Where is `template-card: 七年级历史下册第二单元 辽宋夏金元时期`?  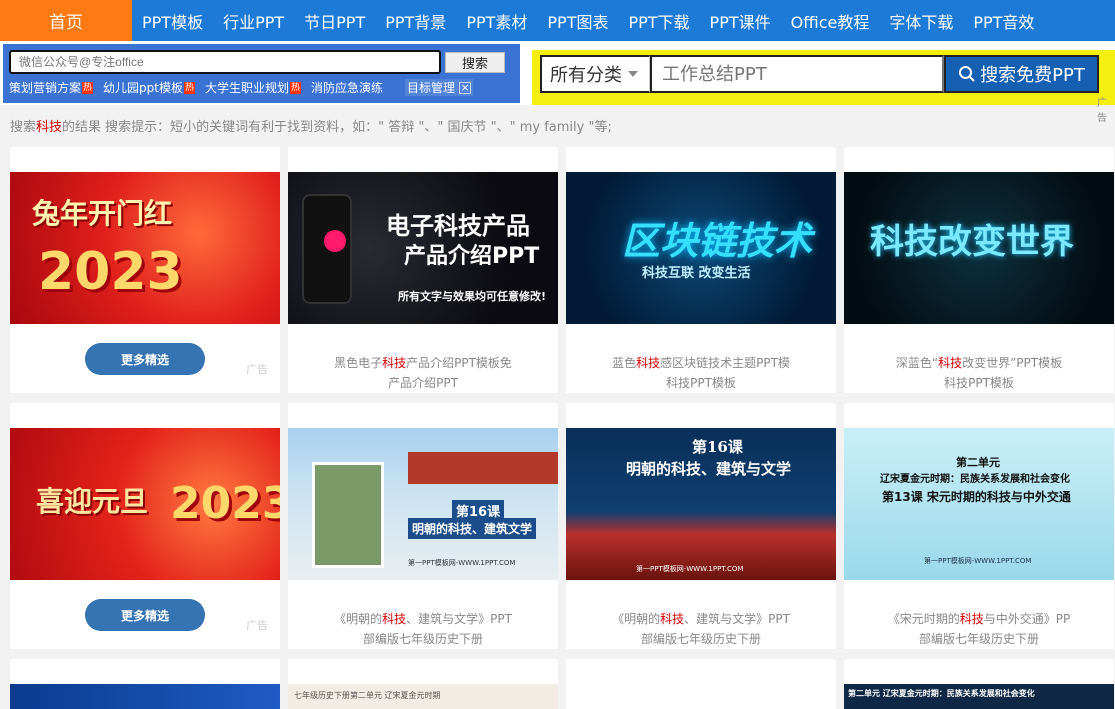 template-card: 七年级历史下册第二单元 辽宋夏金元时期 is located at coordinates (423, 684).